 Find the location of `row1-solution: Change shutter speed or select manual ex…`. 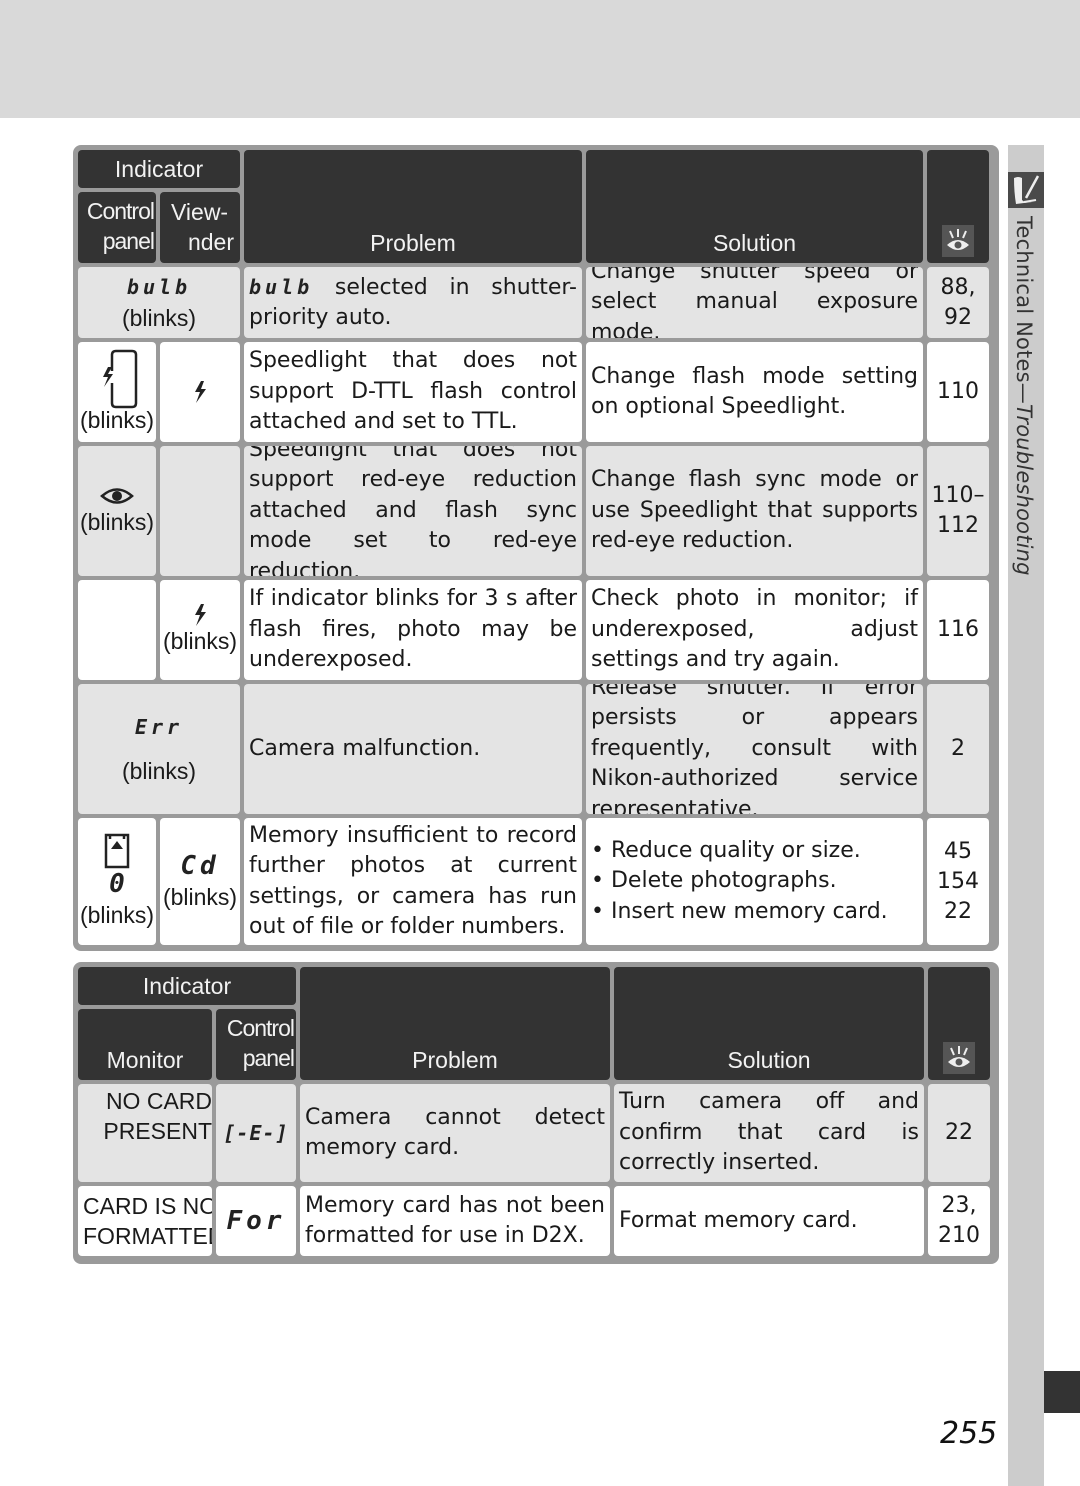

row1-solution: Change shutter speed or select manual ex… is located at coordinates (754, 302).